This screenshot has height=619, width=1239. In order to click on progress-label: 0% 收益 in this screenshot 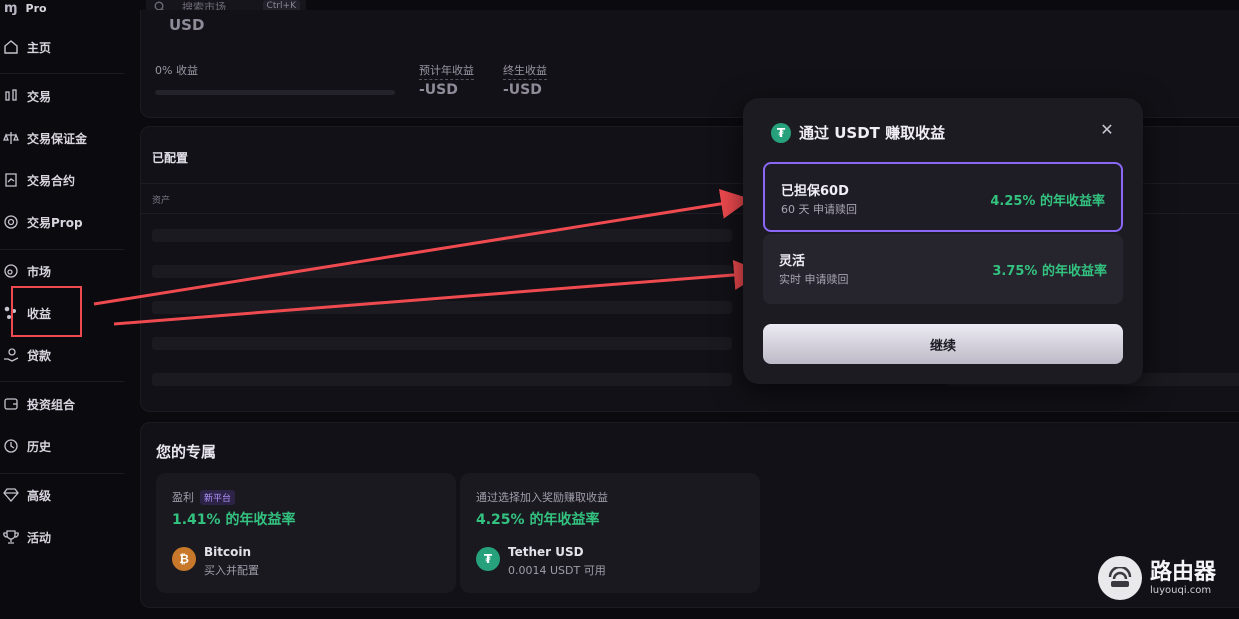, I will do `click(176, 70)`.